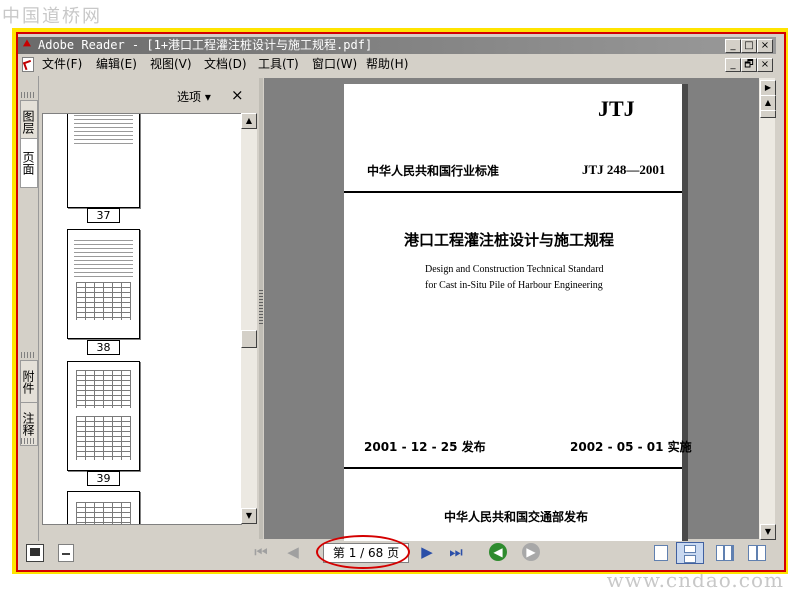 The width and height of the screenshot is (800, 600). What do you see at coordinates (28, 64) in the screenshot?
I see `document-icon` at bounding box center [28, 64].